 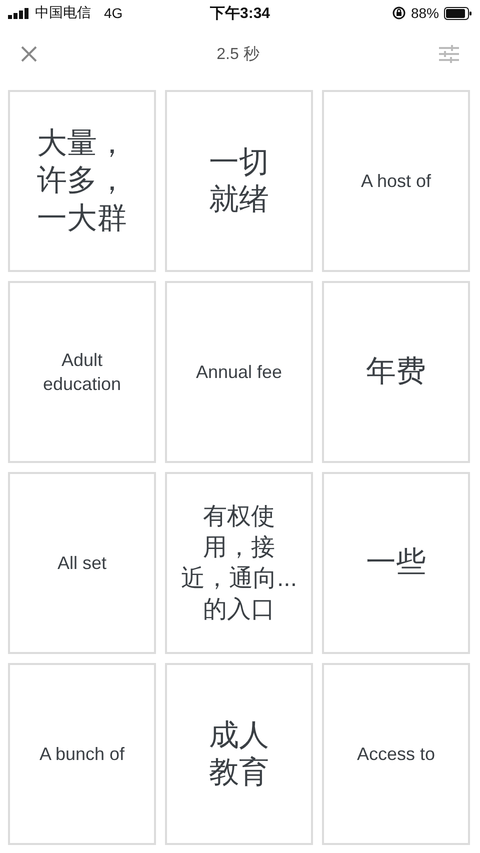 I want to click on card-text: A bunch of, so click(x=82, y=754).